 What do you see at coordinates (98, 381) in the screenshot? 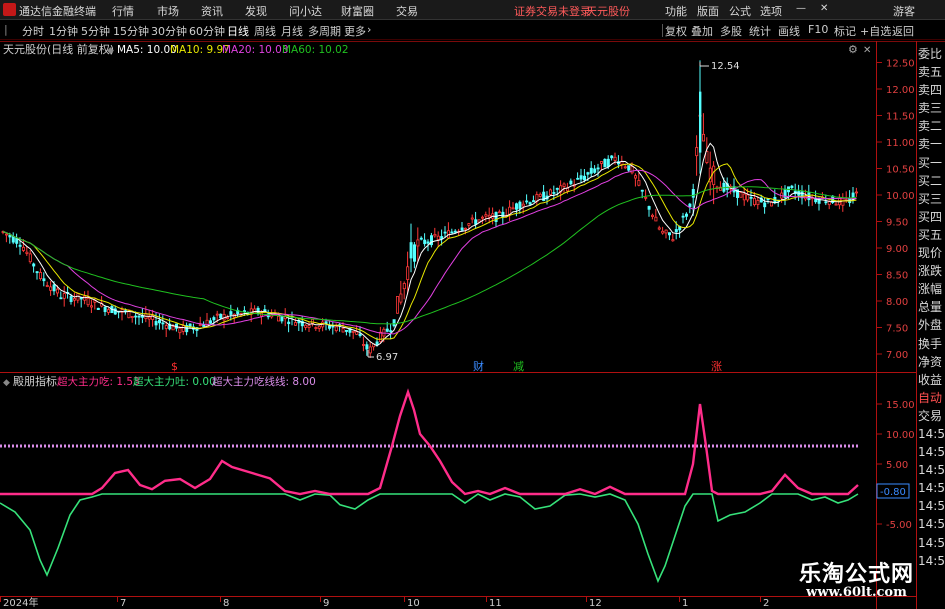
I see `eat-label: 超大主力吃: 1.53` at bounding box center [98, 381].